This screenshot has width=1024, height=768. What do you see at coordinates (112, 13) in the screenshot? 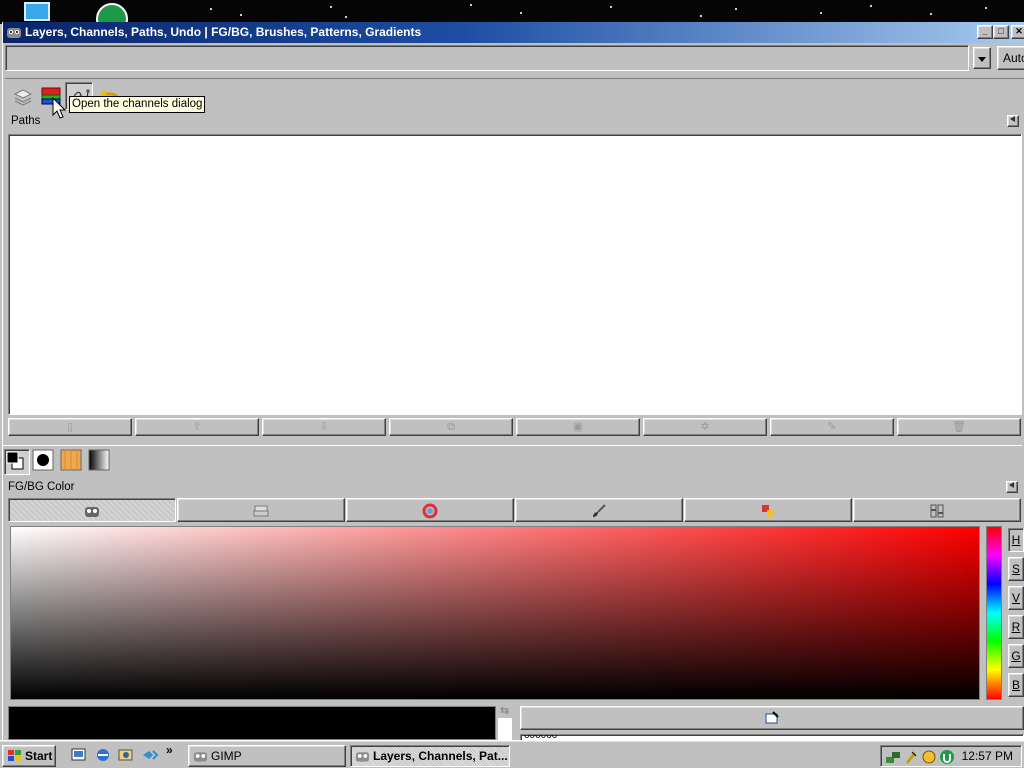
I see `desktop-app-icon` at bounding box center [112, 13].